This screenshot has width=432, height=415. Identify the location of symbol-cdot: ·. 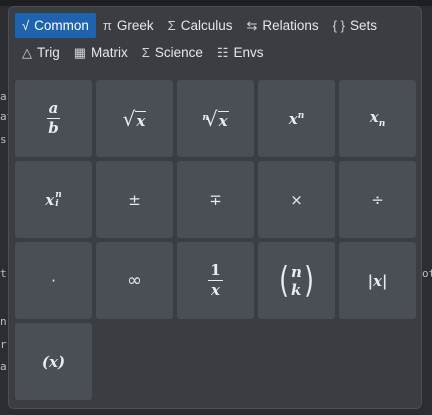
(53, 280).